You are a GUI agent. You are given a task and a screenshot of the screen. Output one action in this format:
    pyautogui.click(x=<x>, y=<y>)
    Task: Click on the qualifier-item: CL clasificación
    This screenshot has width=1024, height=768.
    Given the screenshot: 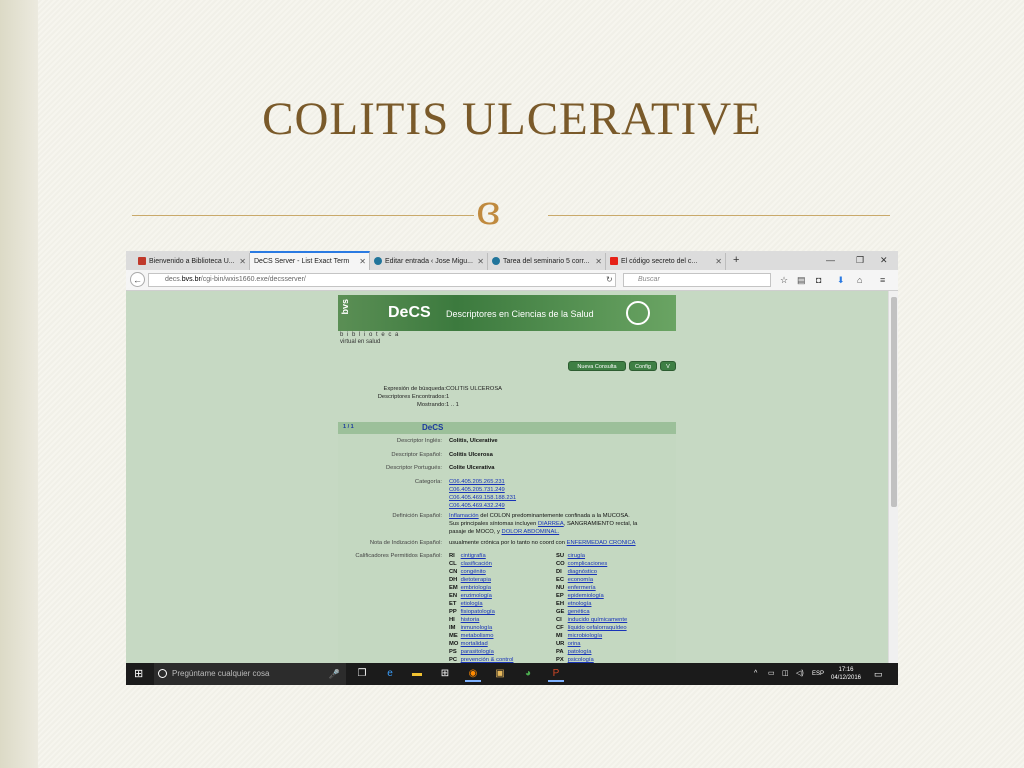 What is the action you would take?
    pyautogui.click(x=470, y=564)
    